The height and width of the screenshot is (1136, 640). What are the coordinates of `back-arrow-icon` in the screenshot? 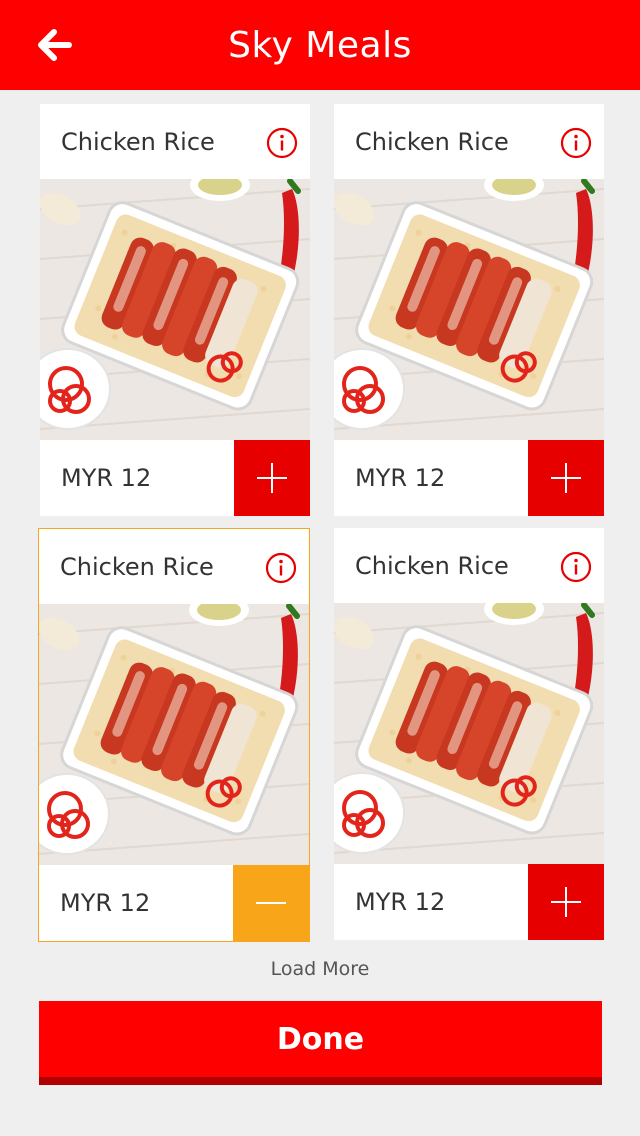 It's located at (55, 45).